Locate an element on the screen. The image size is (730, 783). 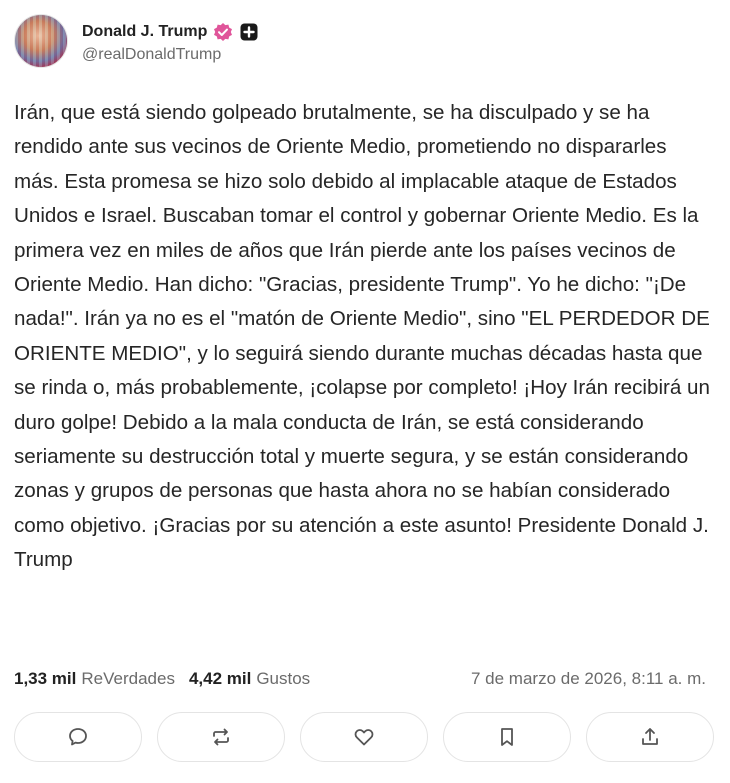
share-icon is located at coordinates (650, 736).